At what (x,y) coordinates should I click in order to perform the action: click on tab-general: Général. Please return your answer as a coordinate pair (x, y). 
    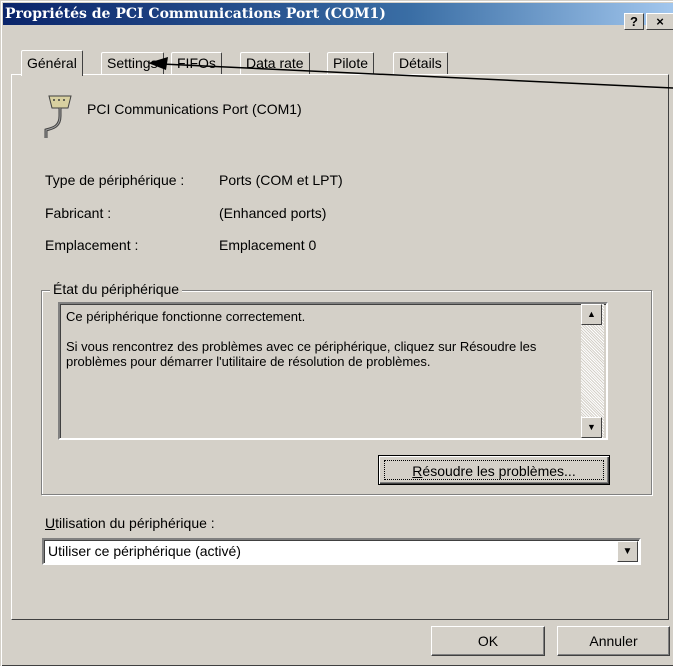
    Looking at the image, I should click on (52, 63).